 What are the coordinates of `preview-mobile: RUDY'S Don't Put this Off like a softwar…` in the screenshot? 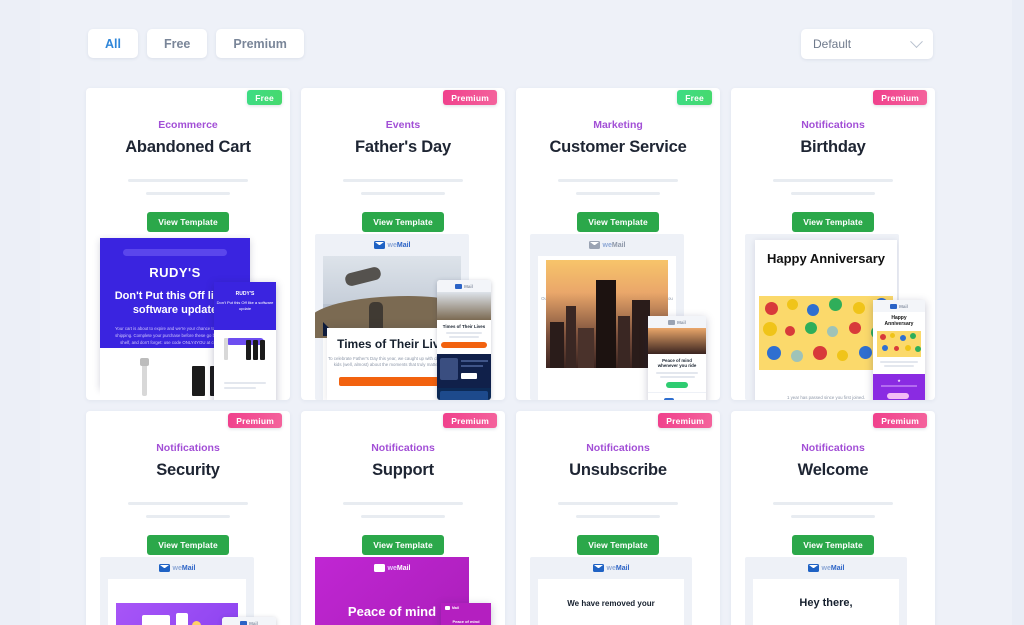 It's located at (245, 341).